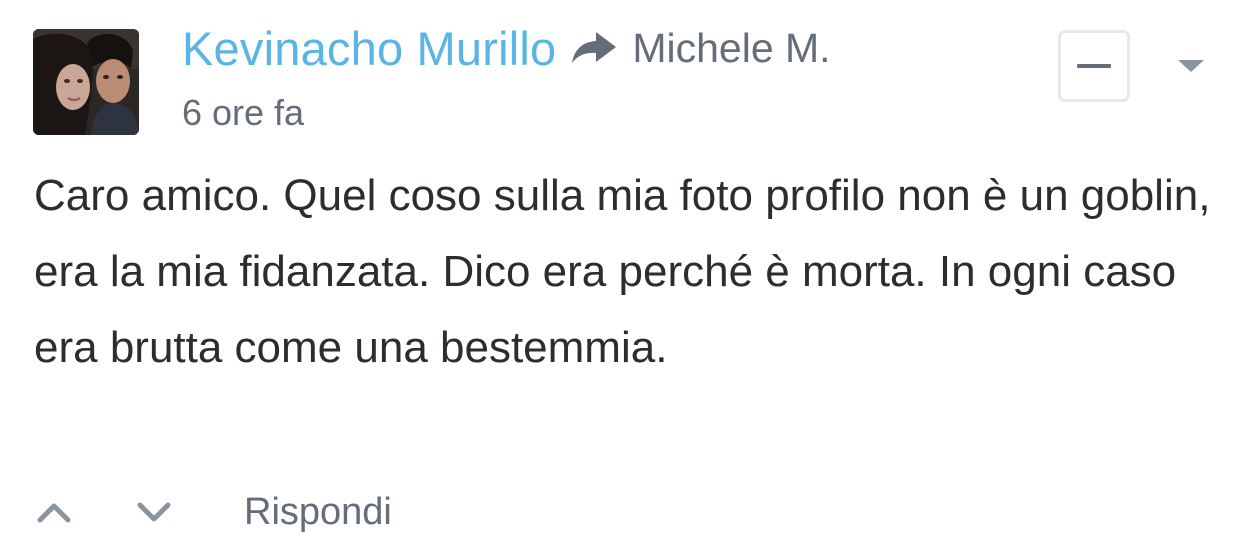 This screenshot has width=1233, height=556. I want to click on comment-actions: Rispondi, so click(213, 512).